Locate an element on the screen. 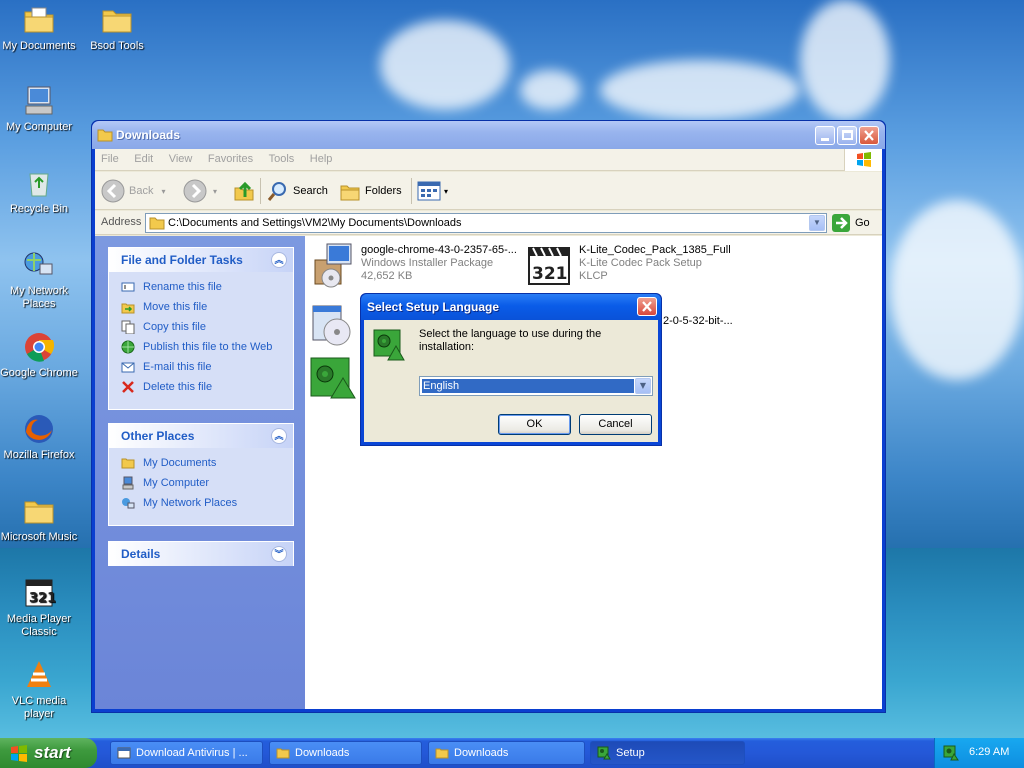 This screenshot has height=768, width=1024. taskbar-item-setup: Setup is located at coordinates (667, 753).